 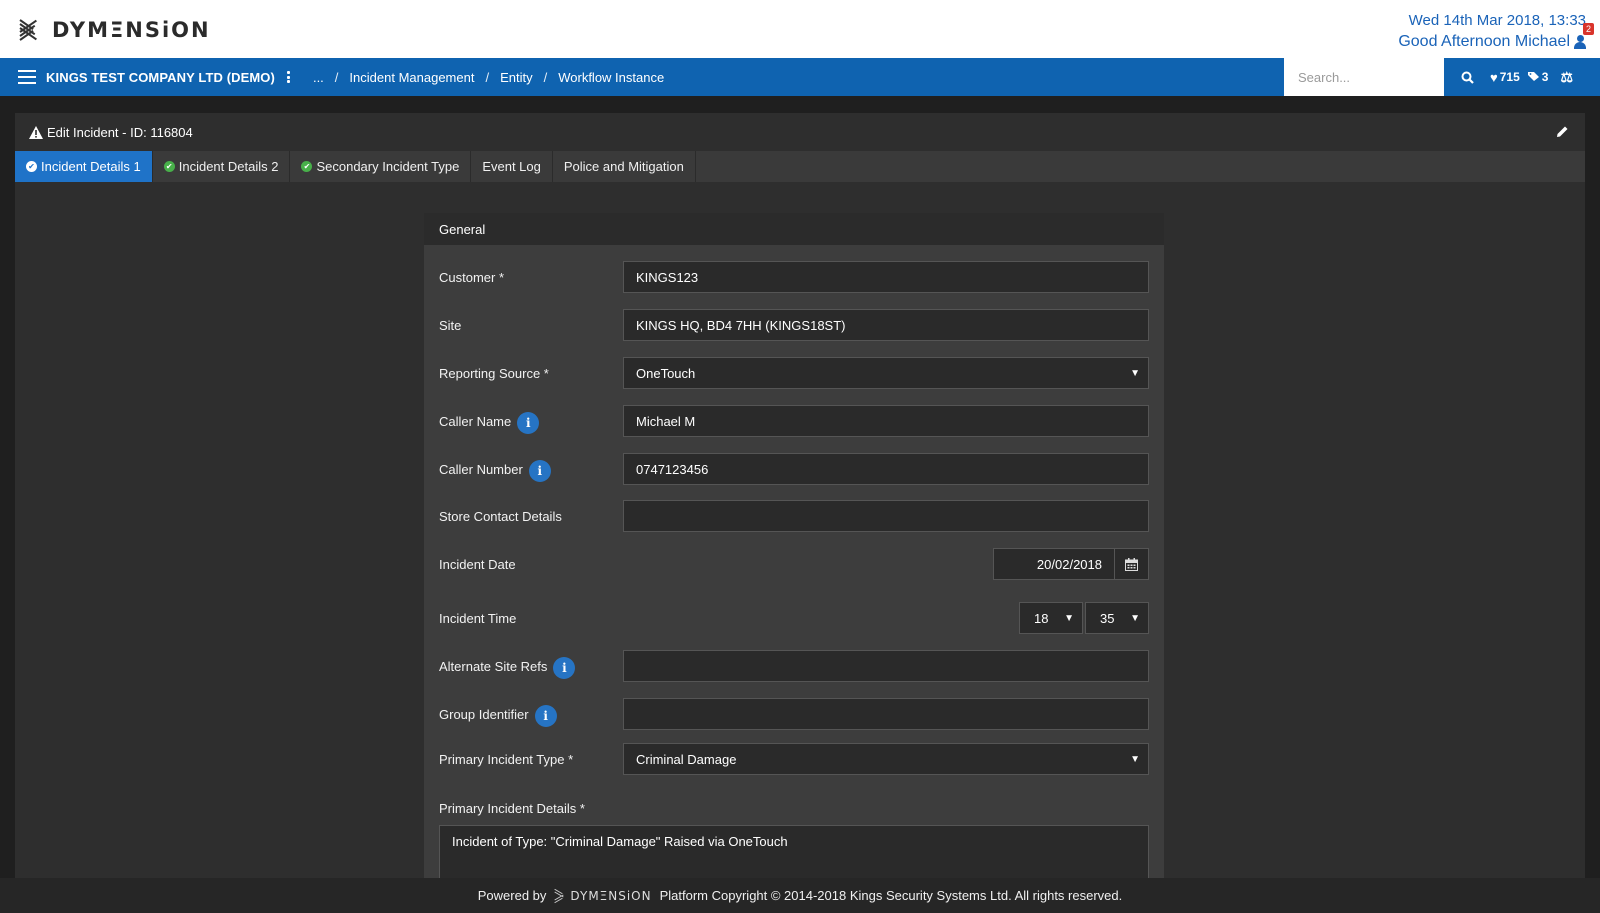 I want to click on store-contact-label: Store Contact Details, so click(x=500, y=516).